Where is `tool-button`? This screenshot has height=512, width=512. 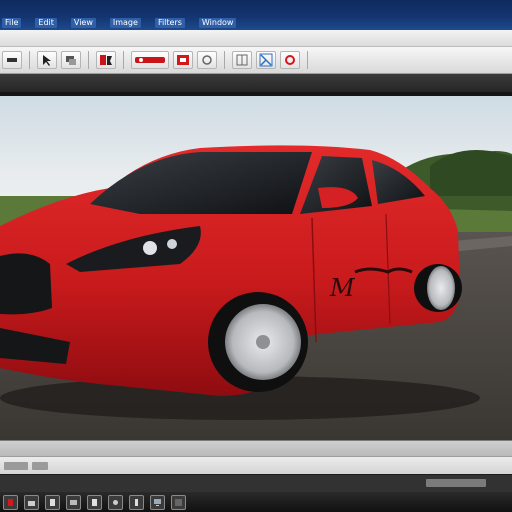
tool-button is located at coordinates (12, 60).